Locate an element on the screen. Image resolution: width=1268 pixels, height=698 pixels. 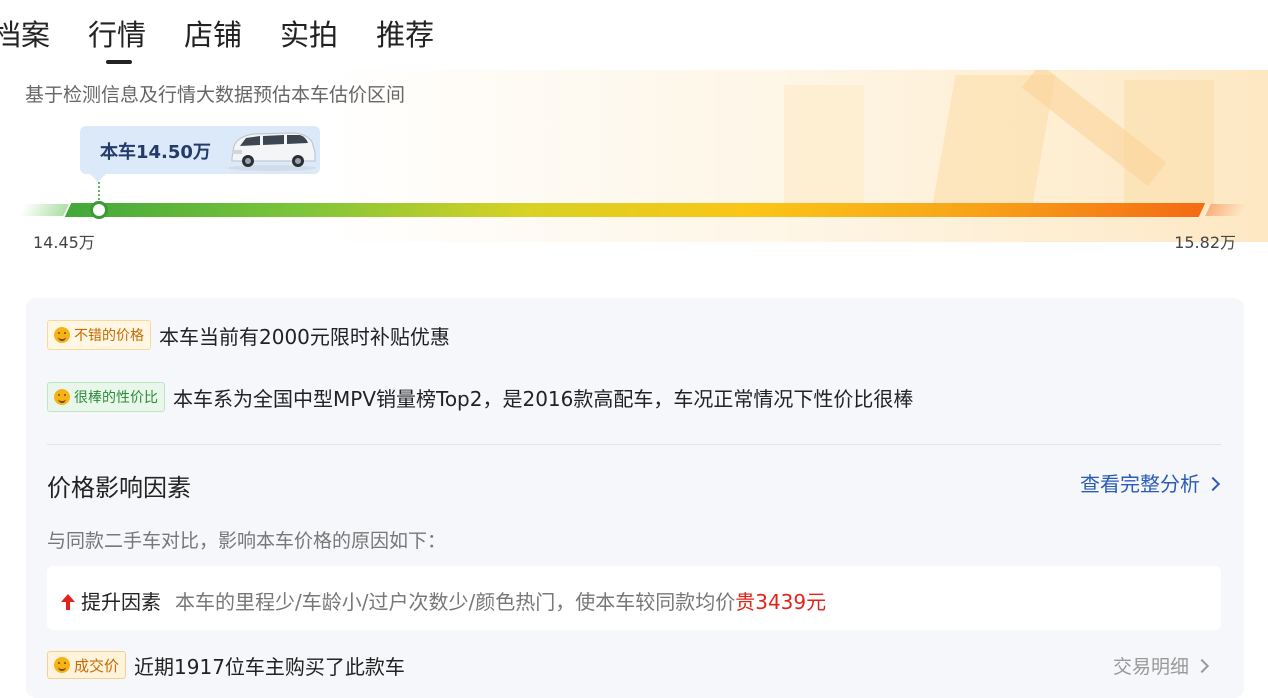
deal-price-tag: 成交价 is located at coordinates (87, 665).